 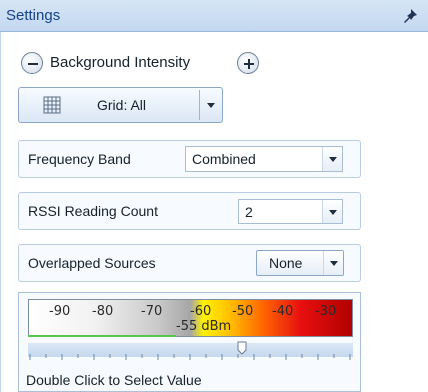 What do you see at coordinates (190, 357) in the screenshot?
I see `slider-ticks` at bounding box center [190, 357].